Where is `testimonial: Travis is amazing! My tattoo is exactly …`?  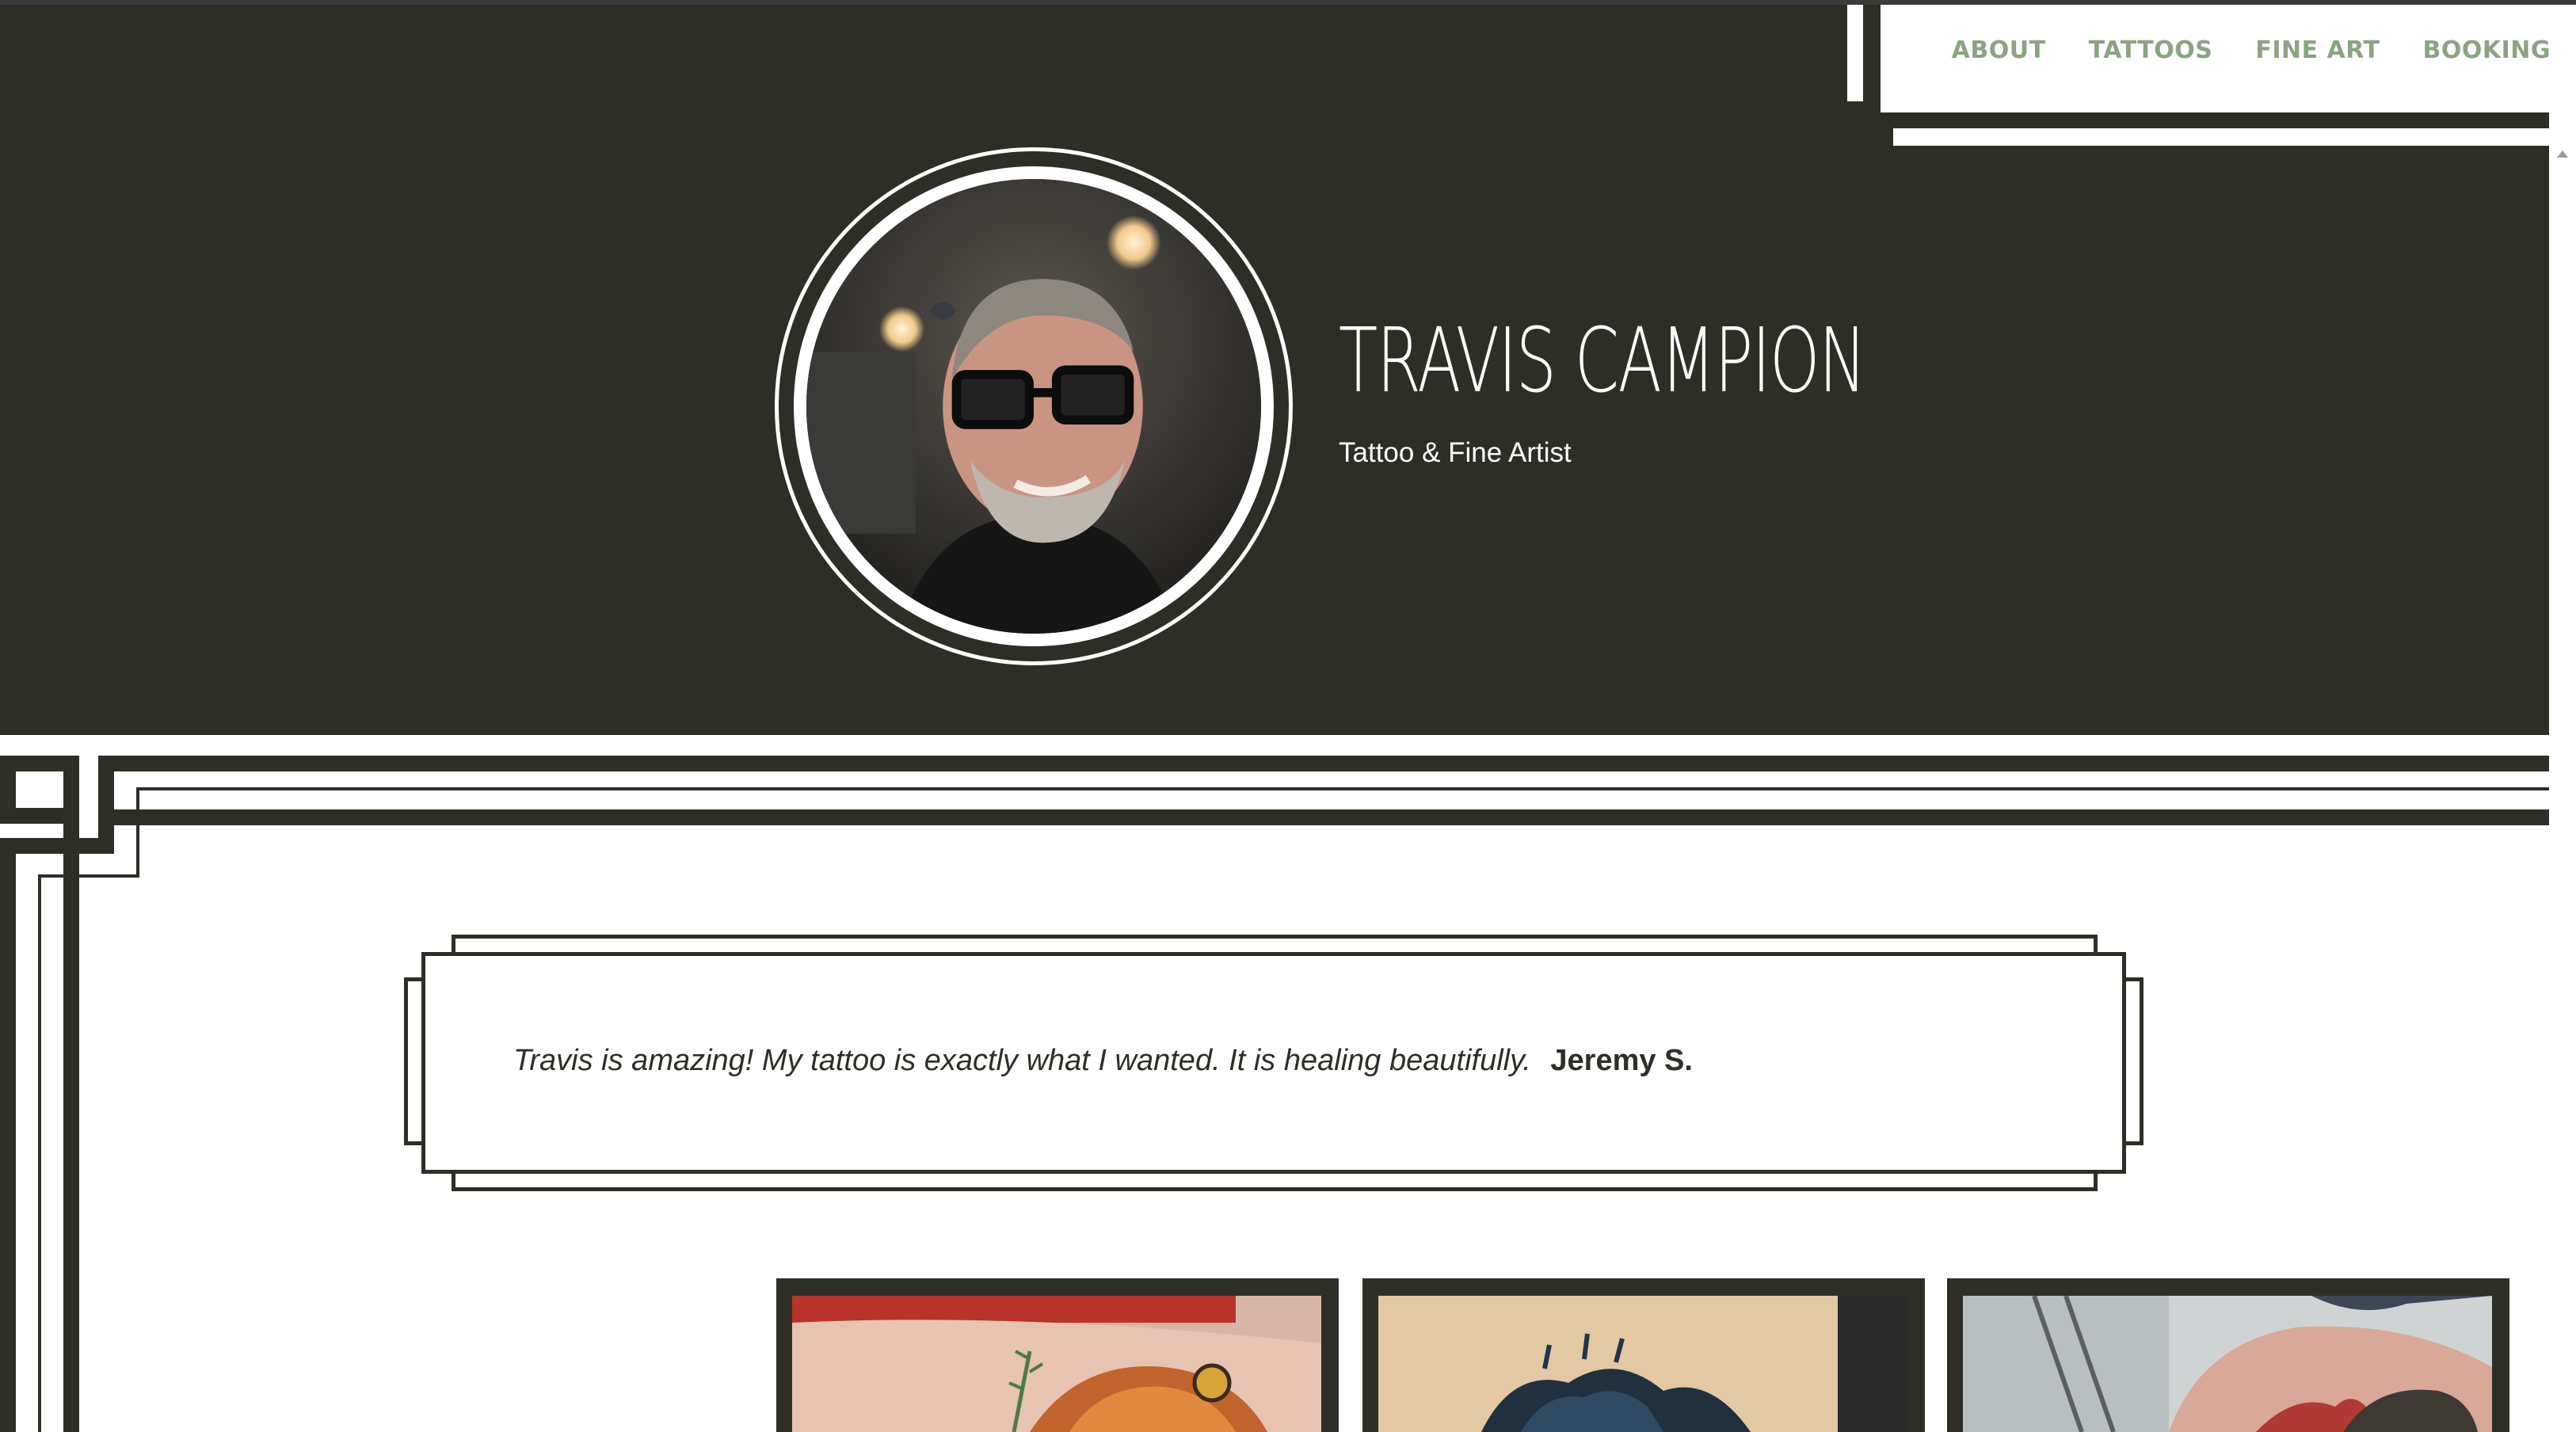
testimonial: Travis is amazing! My tattoo is exactly … is located at coordinates (1103, 1061).